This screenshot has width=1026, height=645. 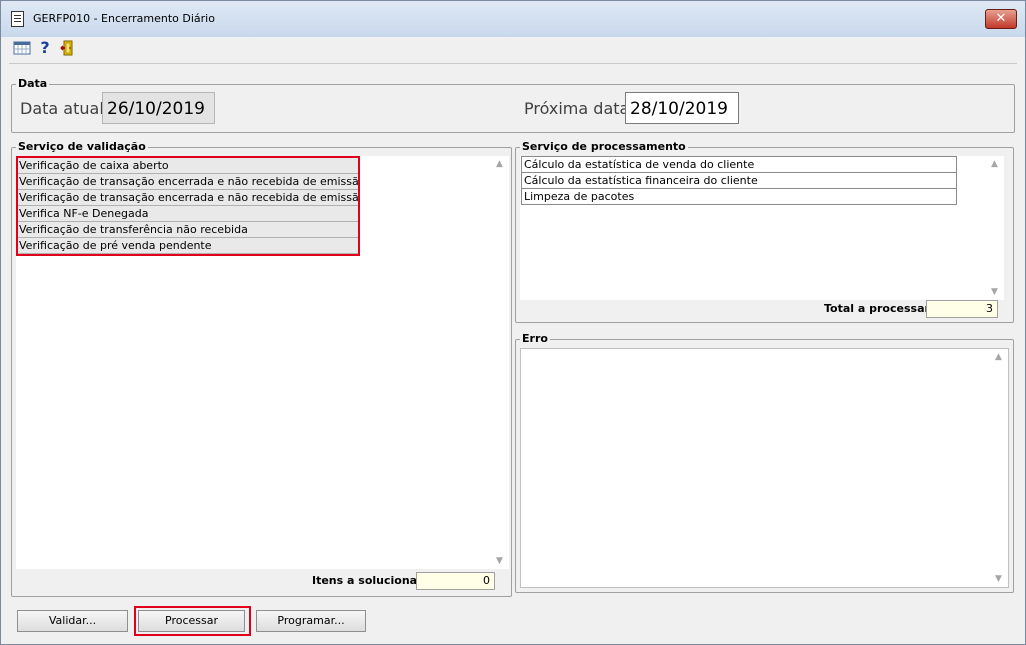 What do you see at coordinates (45, 48) in the screenshot?
I see `help-icon: ?` at bounding box center [45, 48].